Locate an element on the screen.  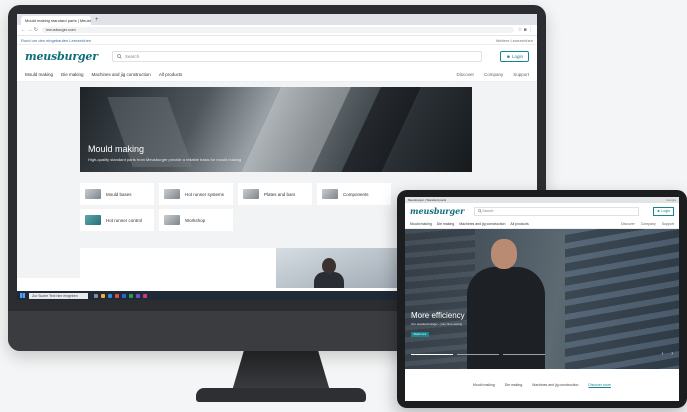
category-card: Components is located at coordinates (354, 194).